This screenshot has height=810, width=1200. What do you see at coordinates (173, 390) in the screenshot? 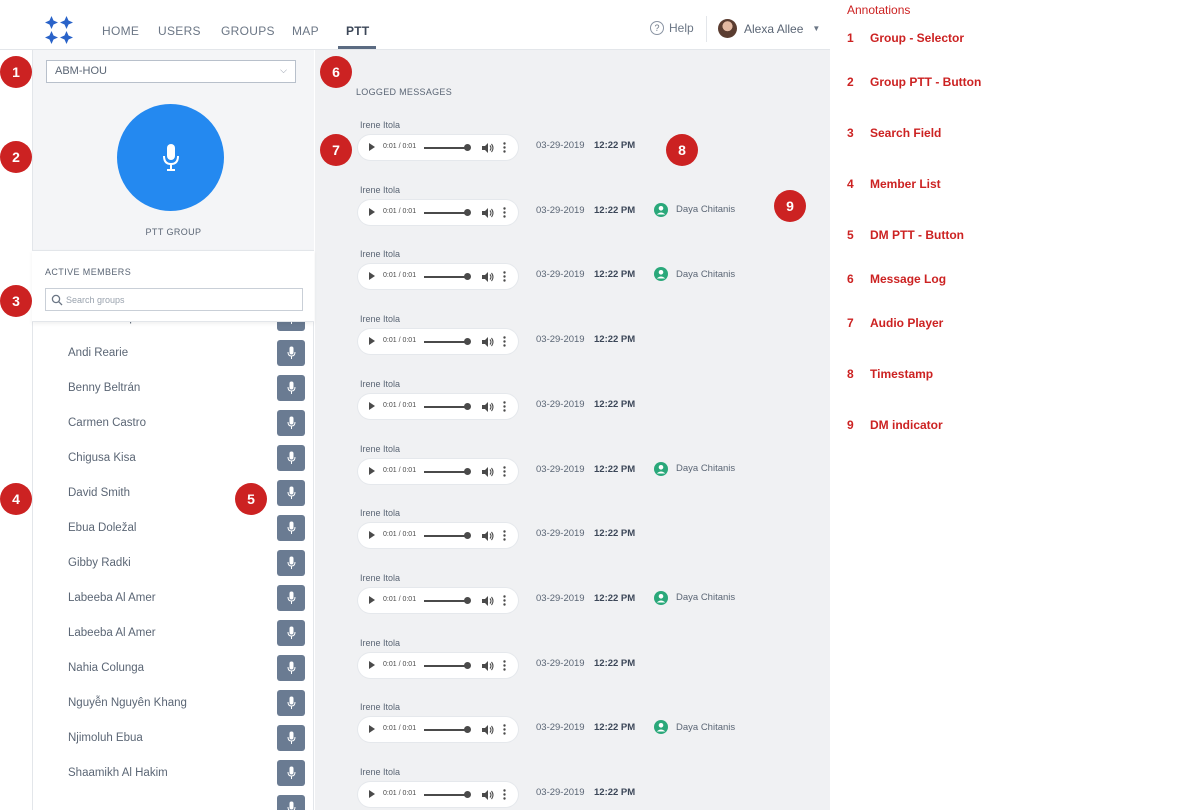
I see `member-list-item: Benny Beltrán` at bounding box center [173, 390].